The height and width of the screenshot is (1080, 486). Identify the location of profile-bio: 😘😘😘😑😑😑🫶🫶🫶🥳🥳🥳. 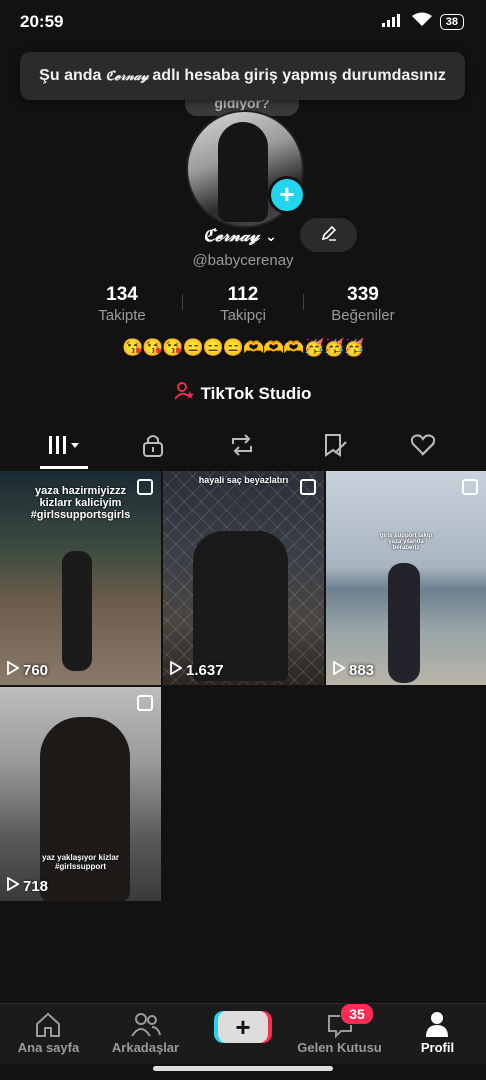
(243, 347).